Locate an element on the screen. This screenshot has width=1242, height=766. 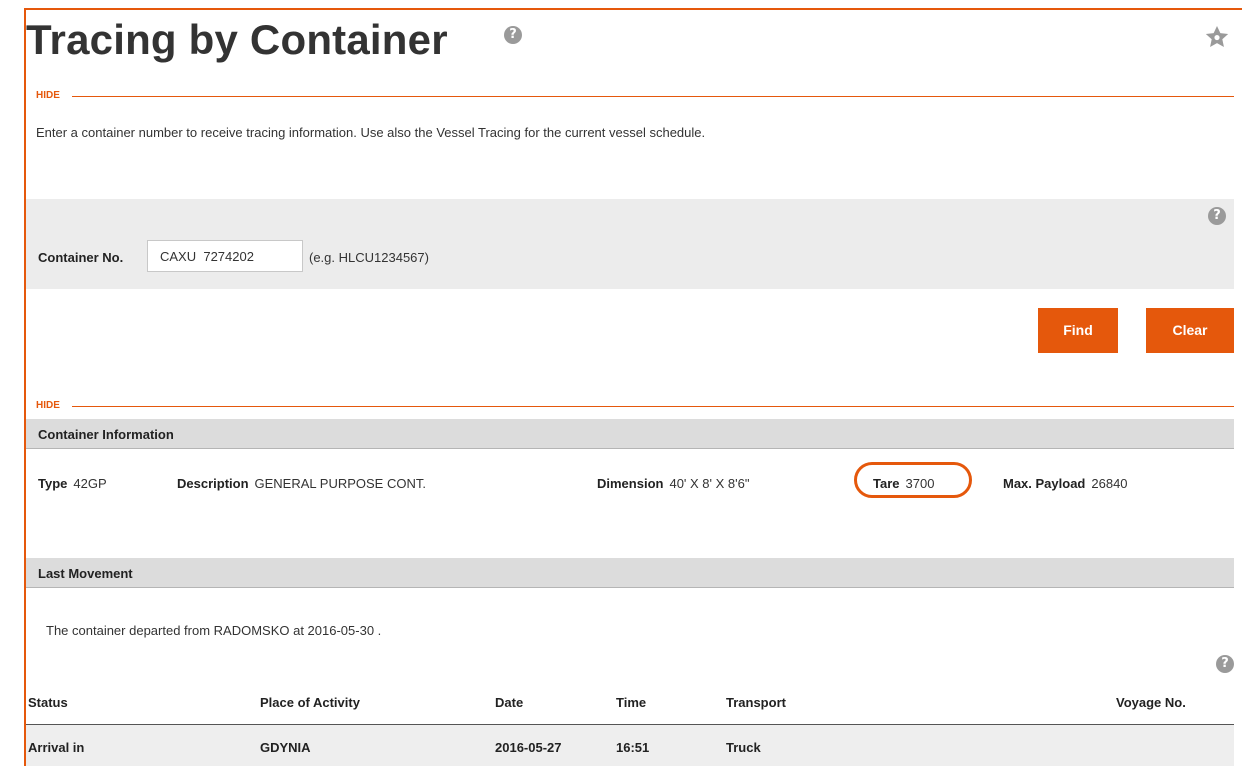
page-title: Tracing by Container is located at coordinates (237, 39).